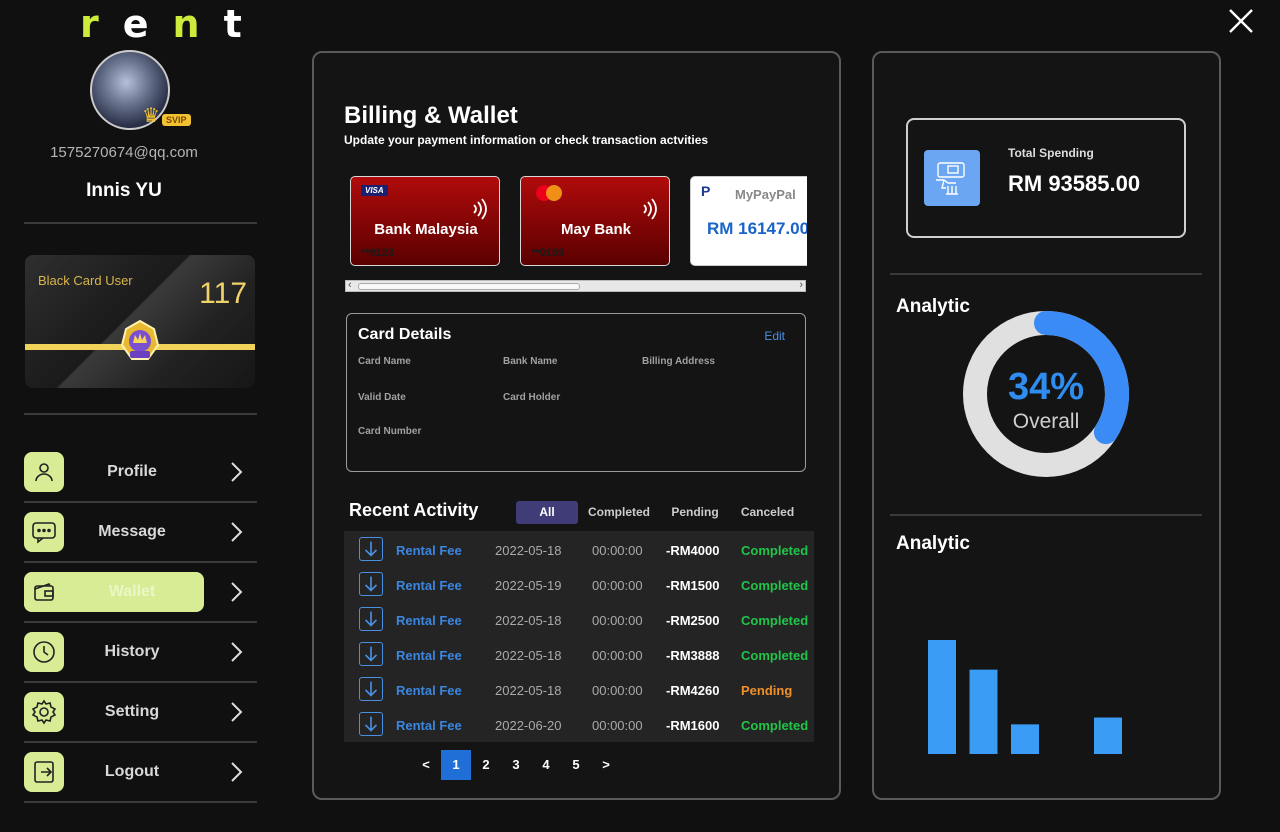  I want to click on pager-prev: <, so click(426, 765).